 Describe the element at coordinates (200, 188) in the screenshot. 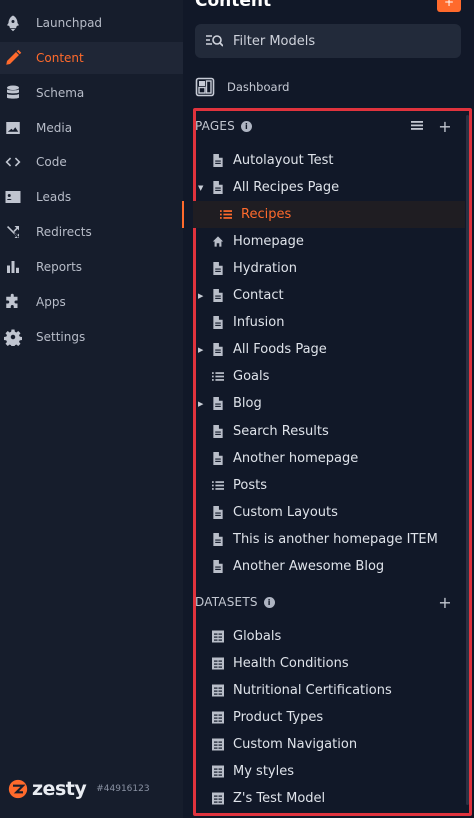

I see `caret-down-icon: ▼` at that location.